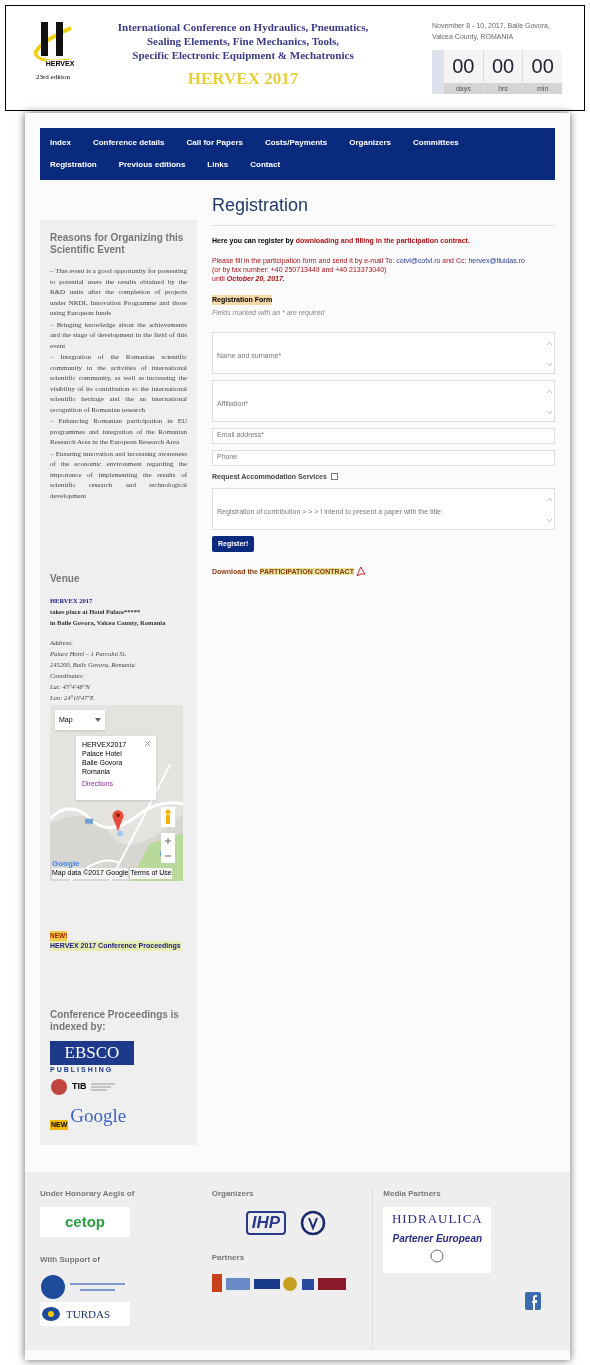 The width and height of the screenshot is (590, 1365). Describe the element at coordinates (79, 1086) in the screenshot. I see `tib-logo: TIB` at that location.